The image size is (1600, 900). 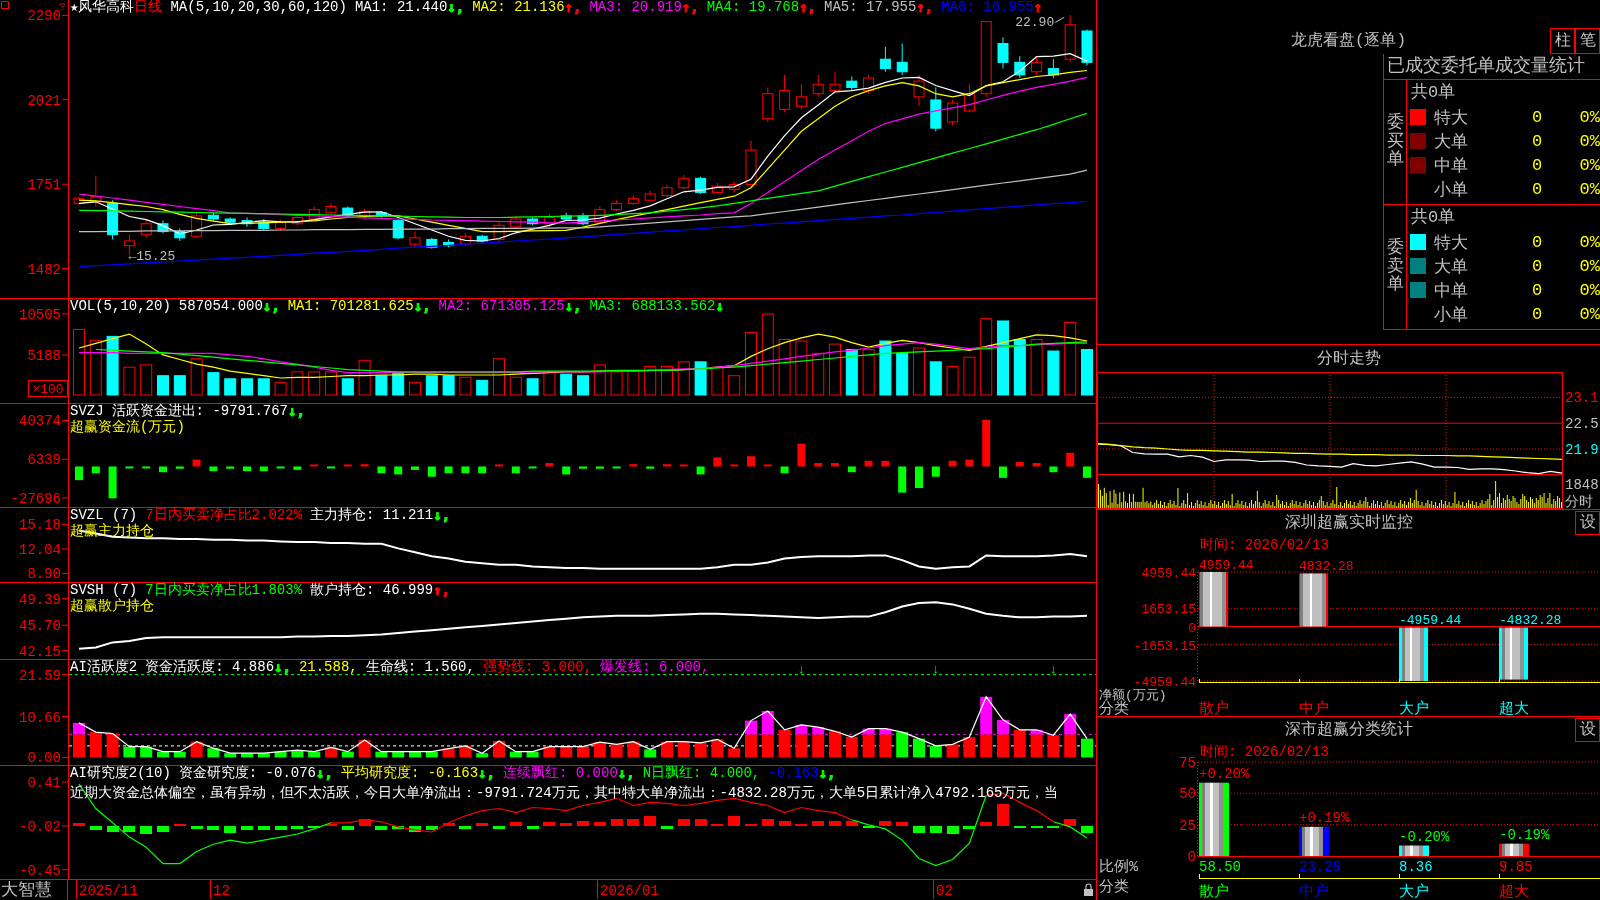 What do you see at coordinates (127, 427) in the screenshot?
I see `indicator-note: 超赢资金流(万元)` at bounding box center [127, 427].